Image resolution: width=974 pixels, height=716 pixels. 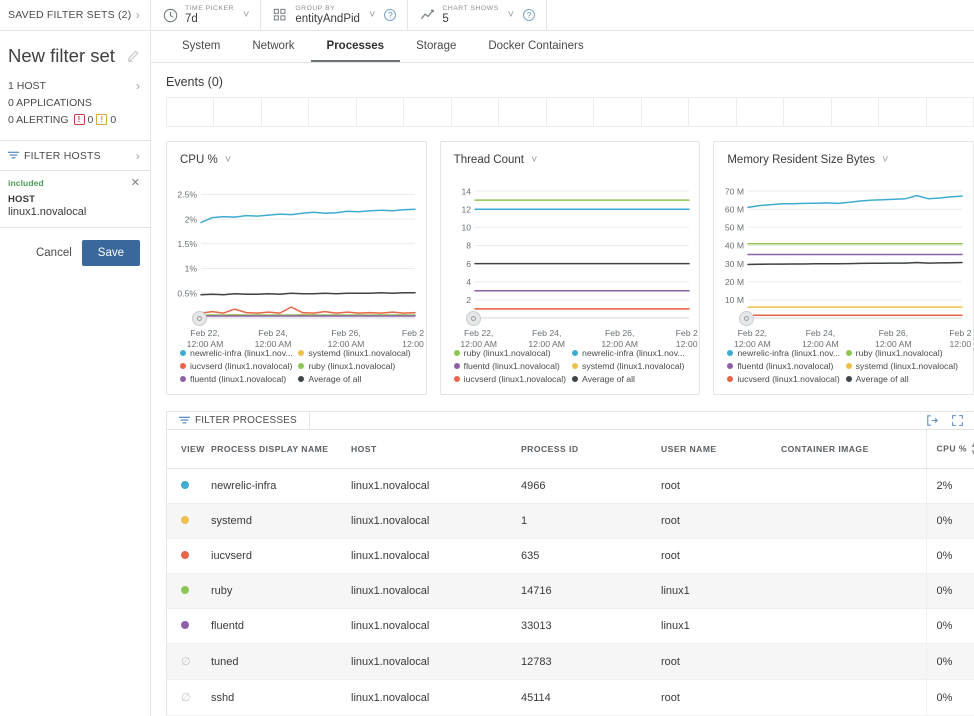 I want to click on tab-processes: Processes, so click(x=355, y=46).